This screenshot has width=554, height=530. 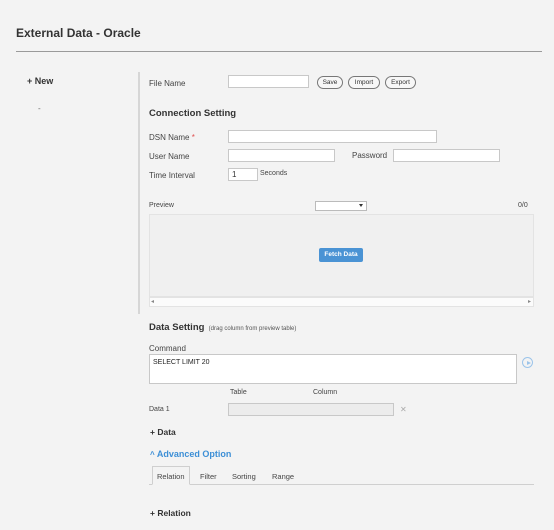 What do you see at coordinates (139, 193) in the screenshot?
I see `sidebar-divider` at bounding box center [139, 193].